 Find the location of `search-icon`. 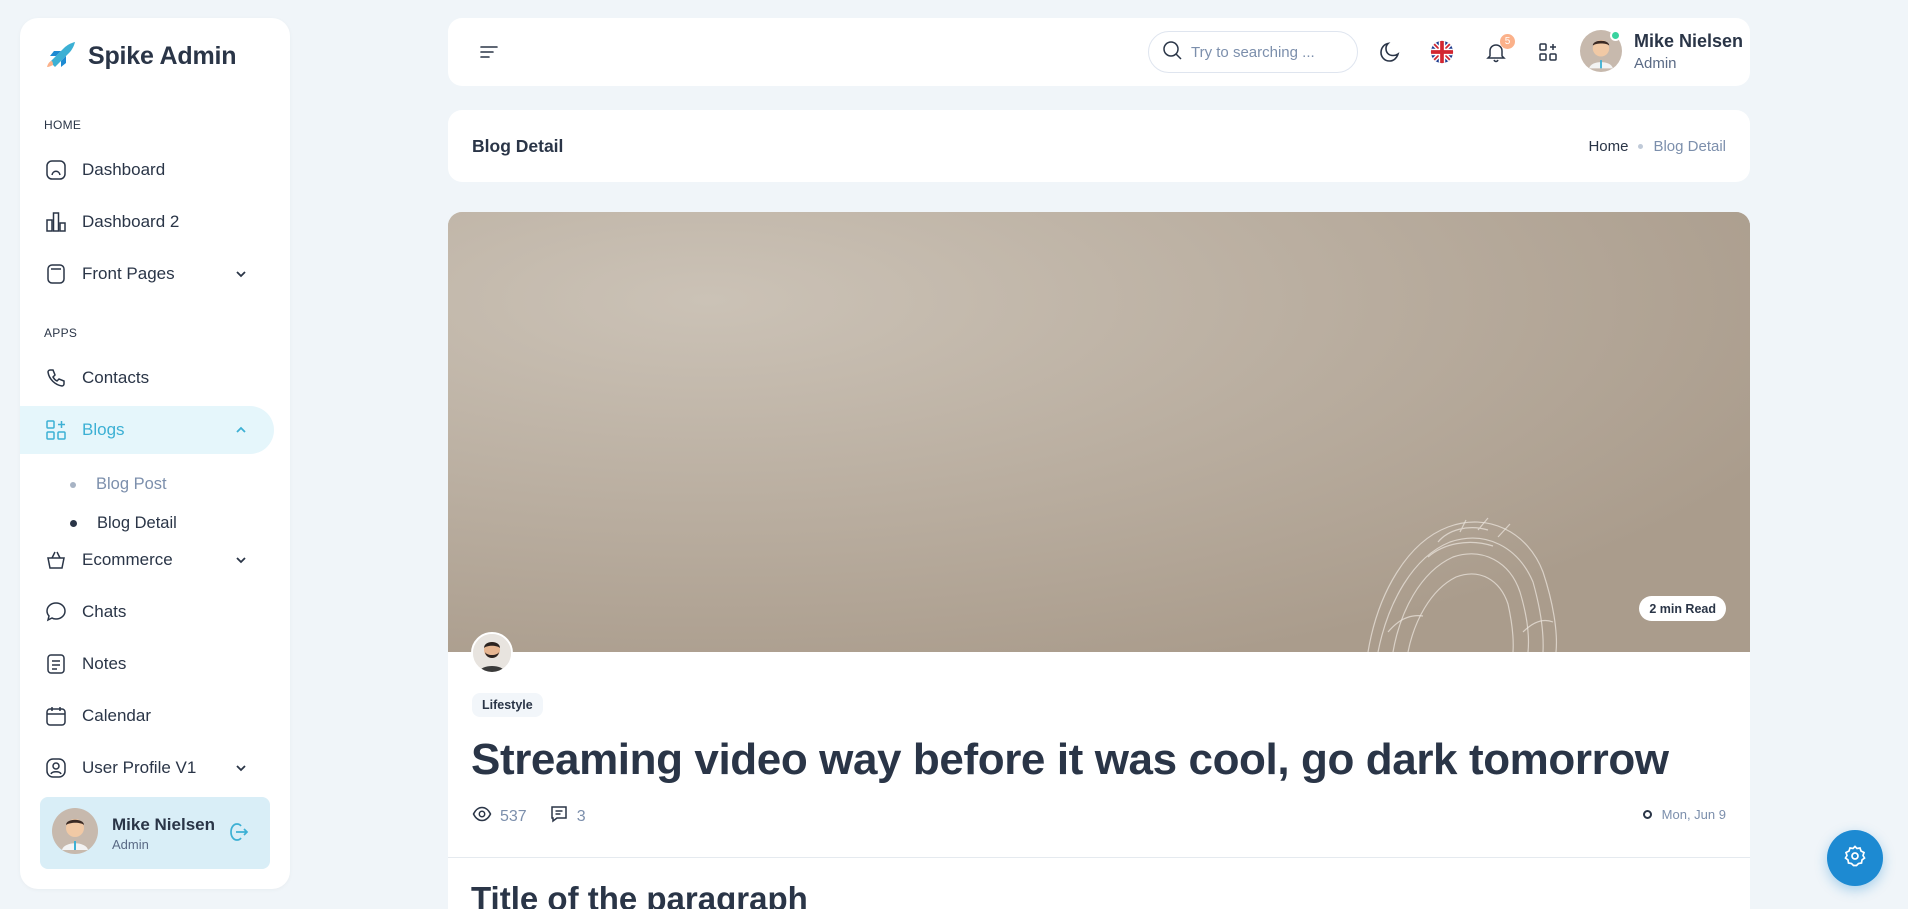

search-icon is located at coordinates (1172, 52).